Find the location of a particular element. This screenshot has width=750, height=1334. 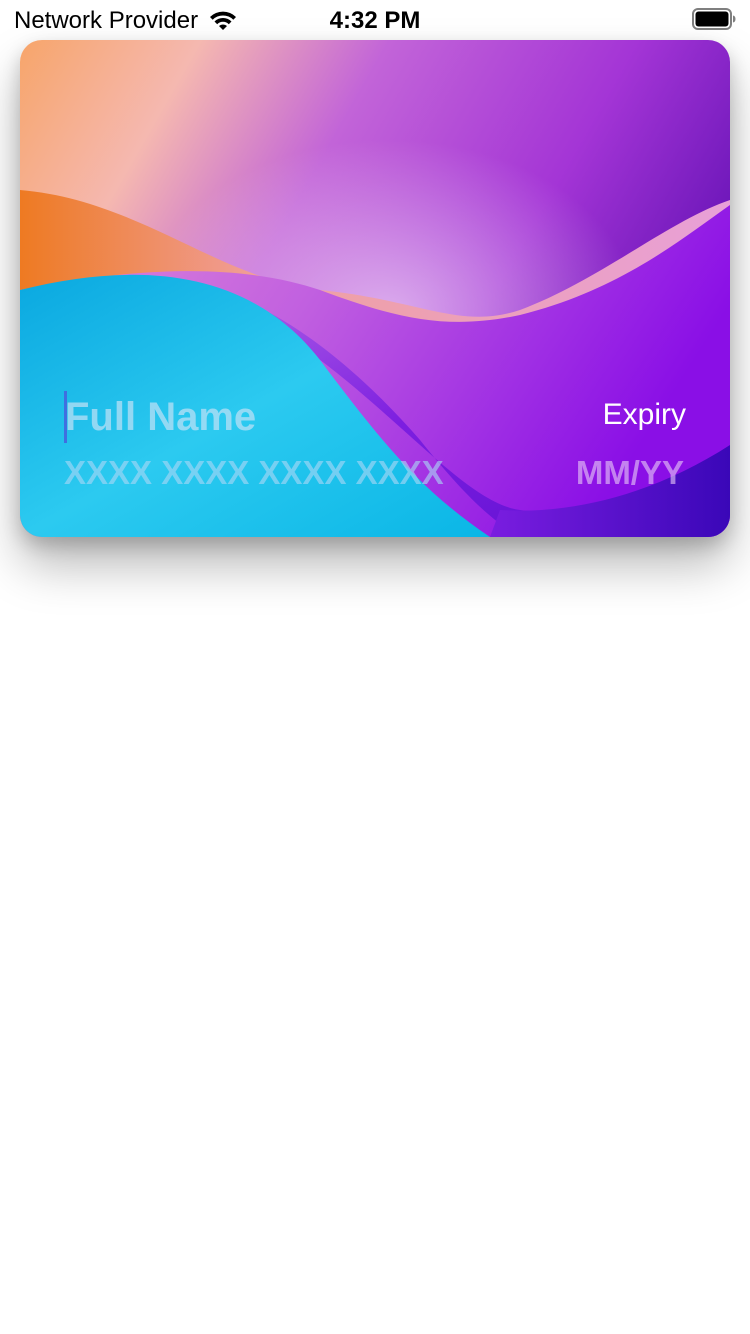

status-time: 4:32 PM is located at coordinates (375, 20).